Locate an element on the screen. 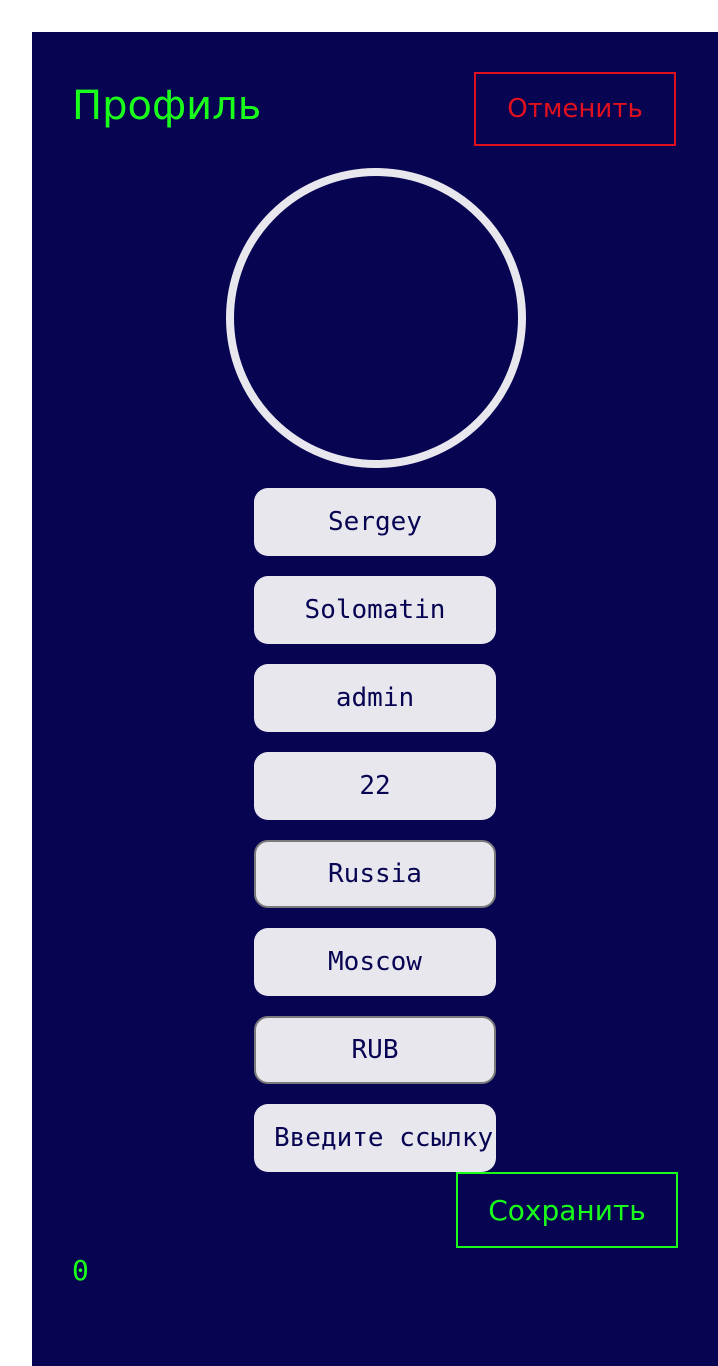  username-field: admin is located at coordinates (375, 698).